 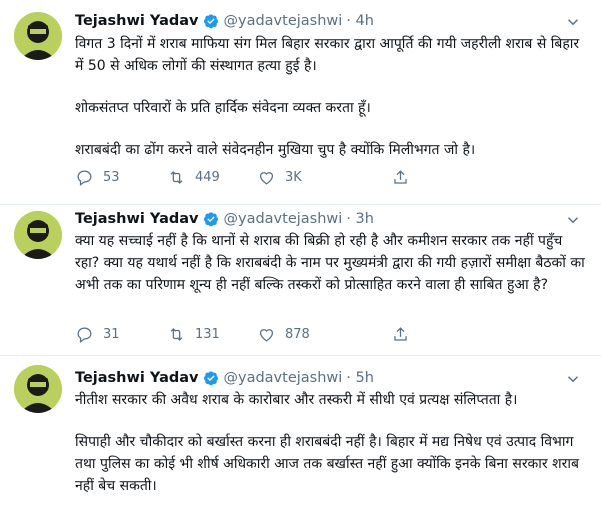 What do you see at coordinates (111, 334) in the screenshot?
I see `reply-count: 31` at bounding box center [111, 334].